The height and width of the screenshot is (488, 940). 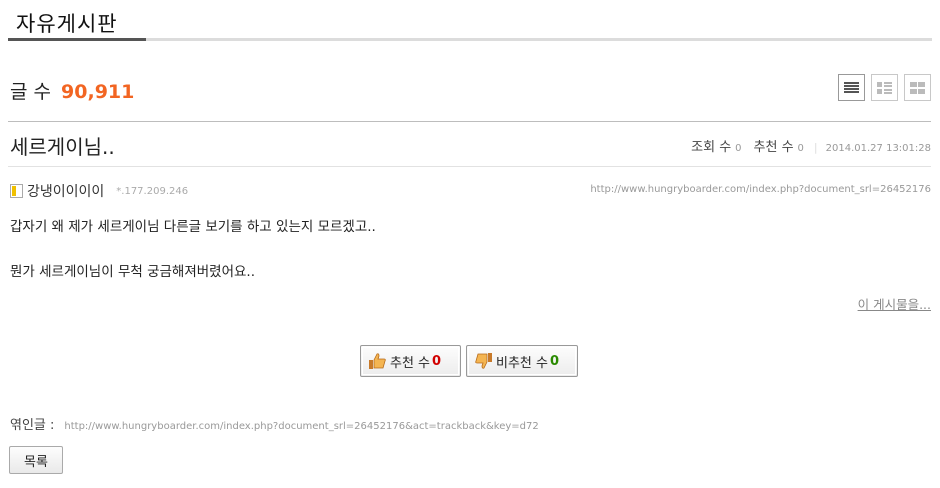 I want to click on not-recommend-count: 0, so click(x=554, y=361).